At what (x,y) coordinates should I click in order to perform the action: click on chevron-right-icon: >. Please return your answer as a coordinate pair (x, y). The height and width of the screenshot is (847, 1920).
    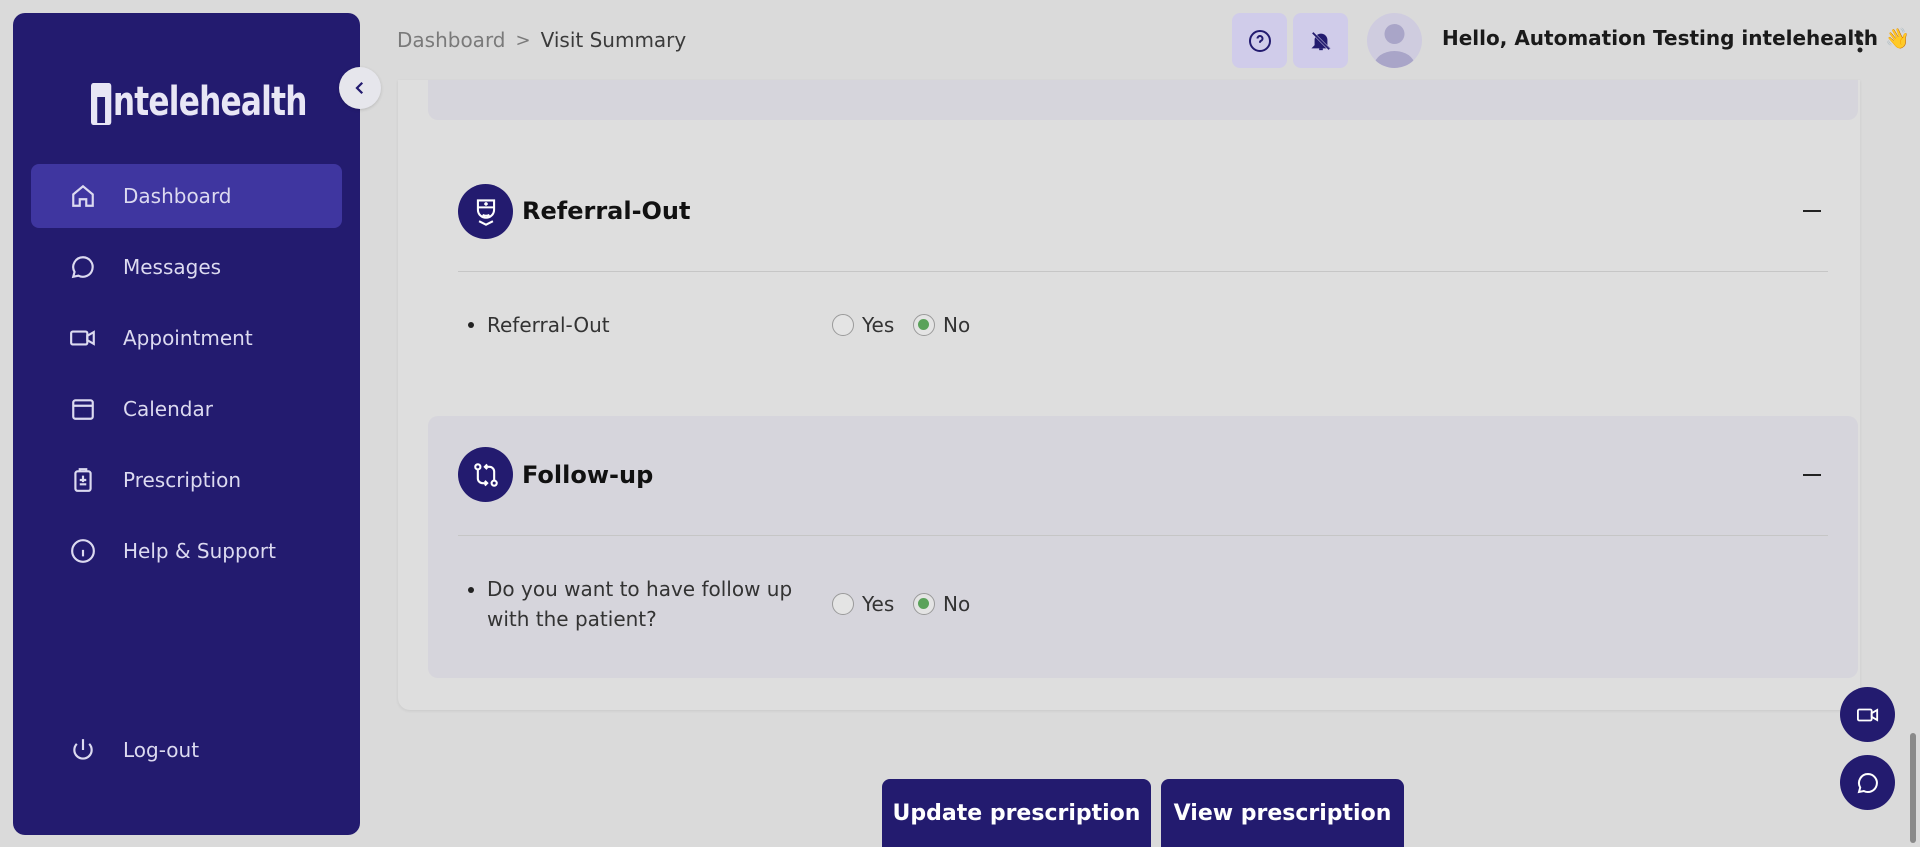
    Looking at the image, I should click on (523, 40).